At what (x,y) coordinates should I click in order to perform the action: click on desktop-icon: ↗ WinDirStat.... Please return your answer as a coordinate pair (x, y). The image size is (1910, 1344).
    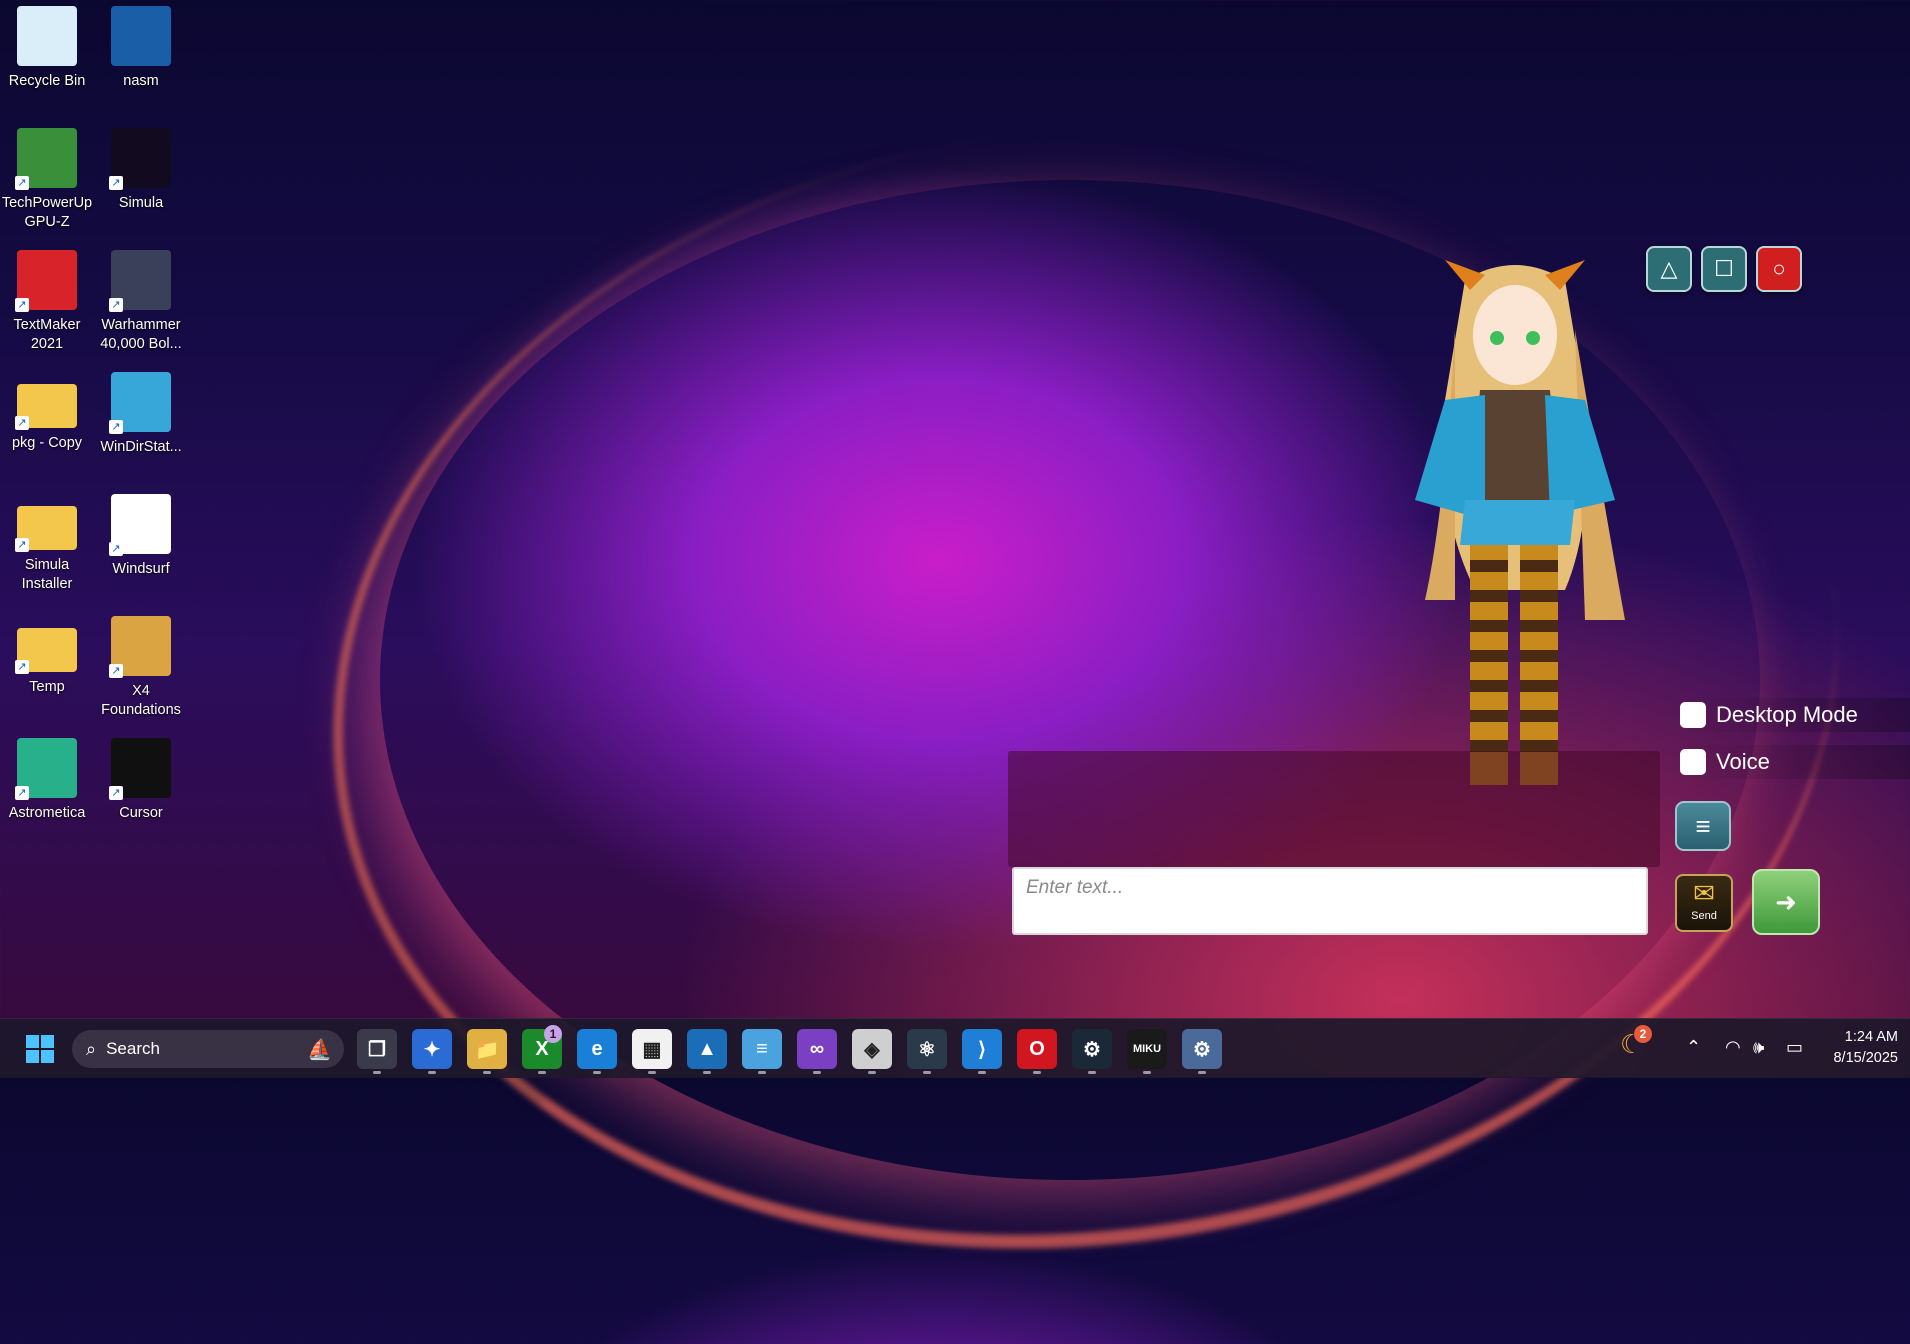
    Looking at the image, I should click on (141, 411).